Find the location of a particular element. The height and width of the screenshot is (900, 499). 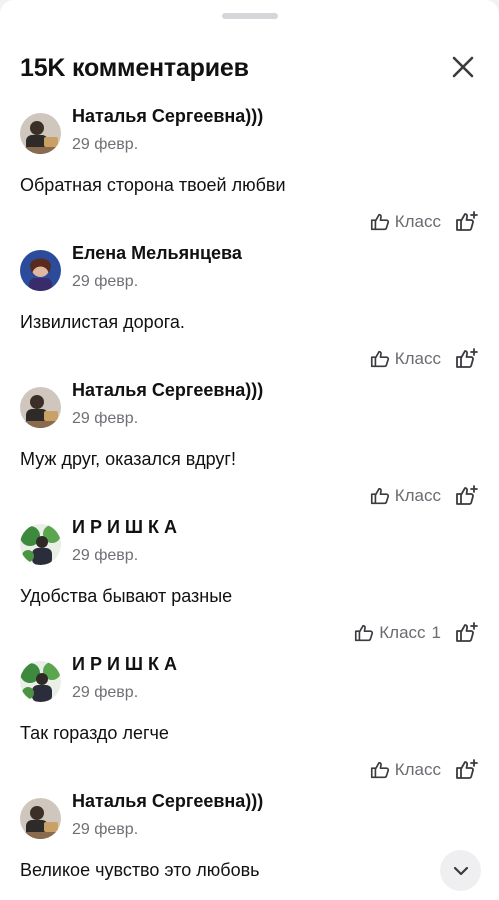

close-button is located at coordinates (463, 67).